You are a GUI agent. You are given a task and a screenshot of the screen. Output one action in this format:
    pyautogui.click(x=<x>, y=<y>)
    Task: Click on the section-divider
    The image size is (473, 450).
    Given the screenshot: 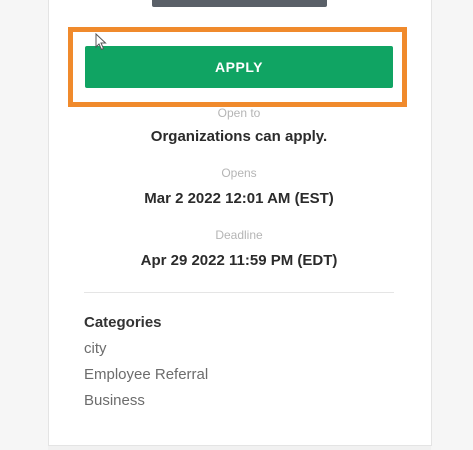 What is the action you would take?
    pyautogui.click(x=239, y=292)
    